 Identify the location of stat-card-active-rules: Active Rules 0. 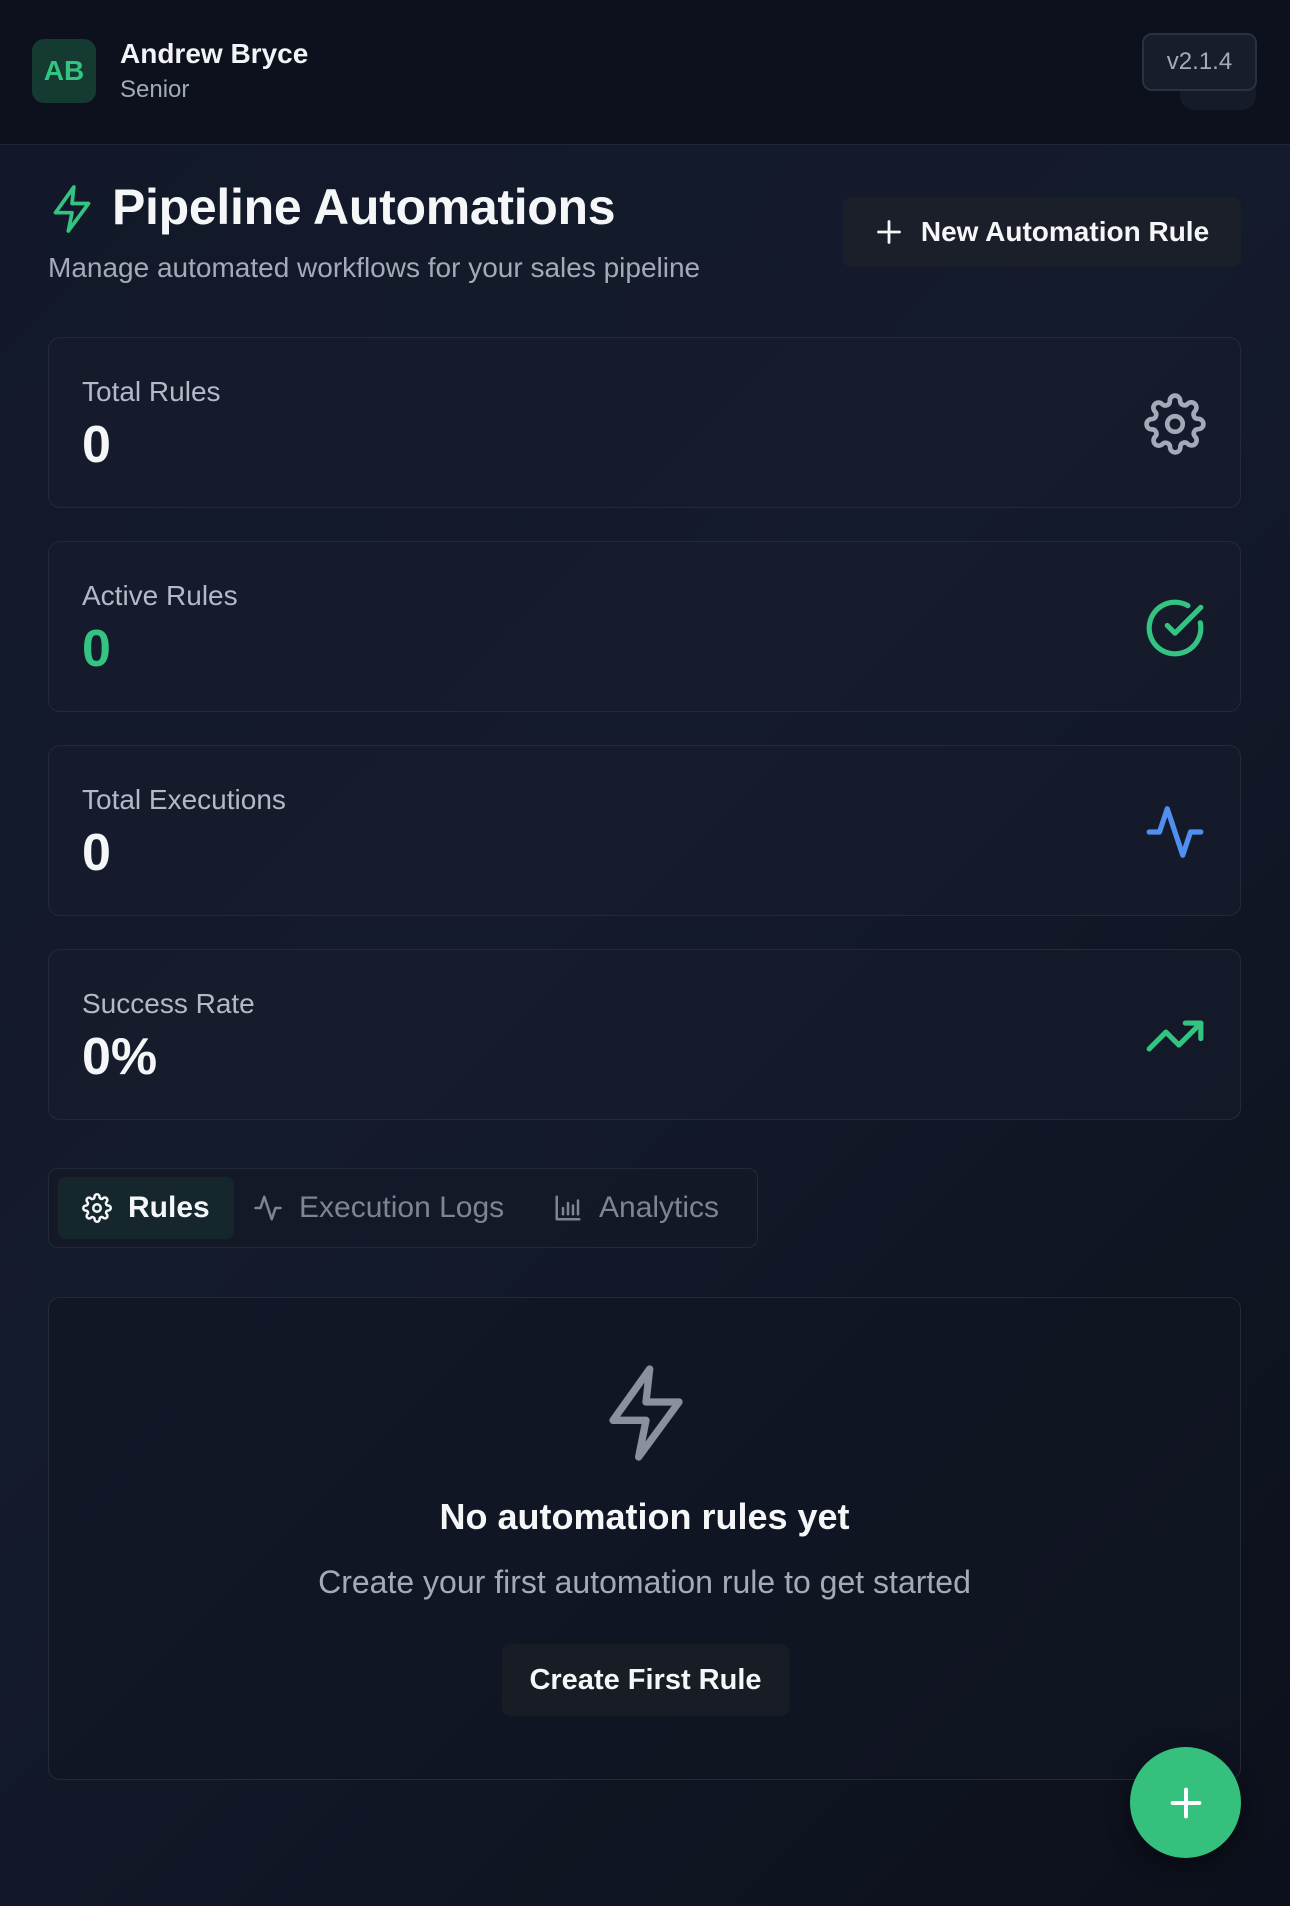
(644, 626).